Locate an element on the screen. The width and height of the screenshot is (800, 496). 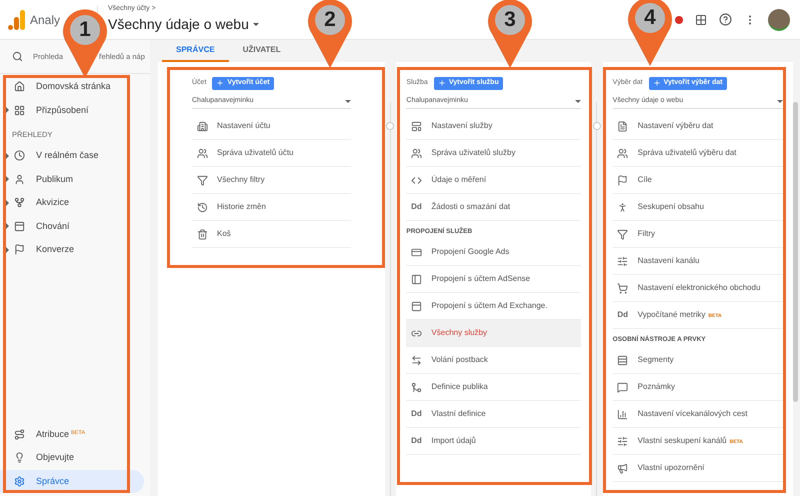
menu-item: Definice publika is located at coordinates (493, 387).